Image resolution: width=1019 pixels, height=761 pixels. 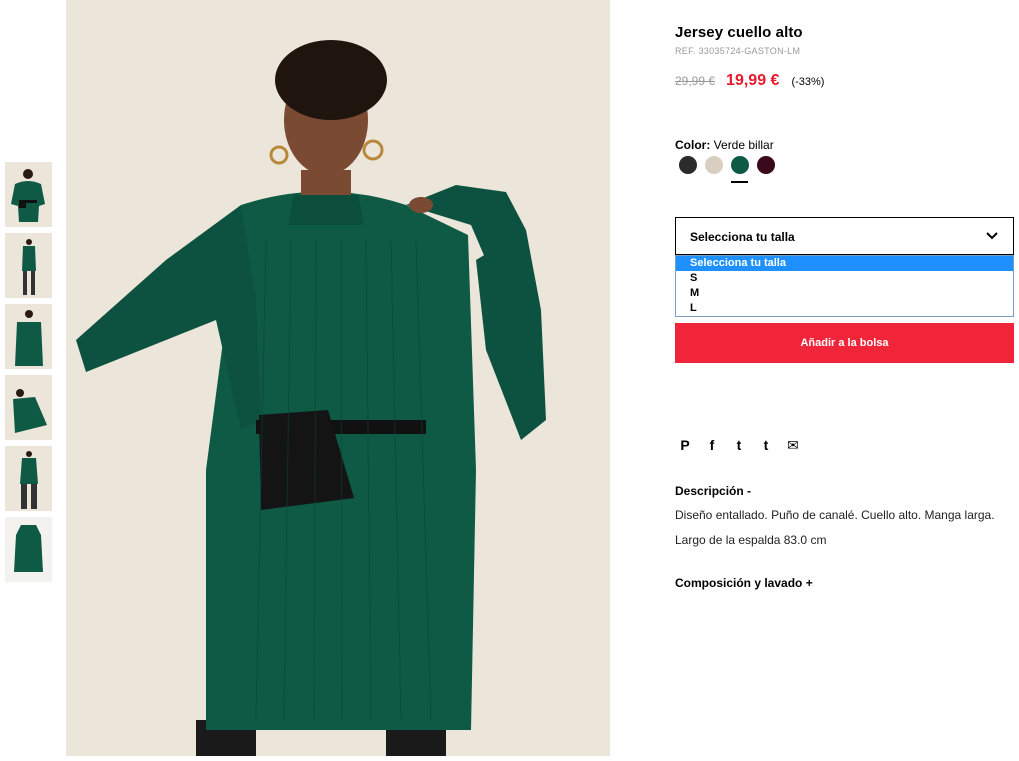 I want to click on color-label: Color:, so click(x=693, y=145).